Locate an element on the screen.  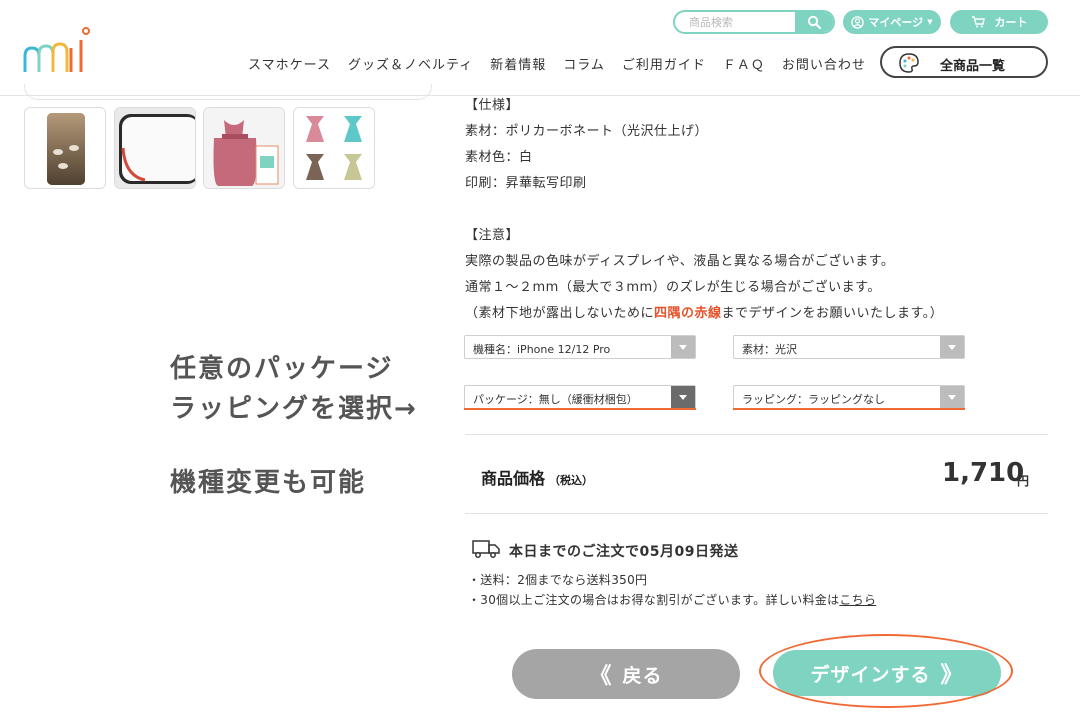
bulk-discount-note: ・30個以上ご注文の場合はお得な割引がございます。詳しい料金はこちら is located at coordinates (672, 599).